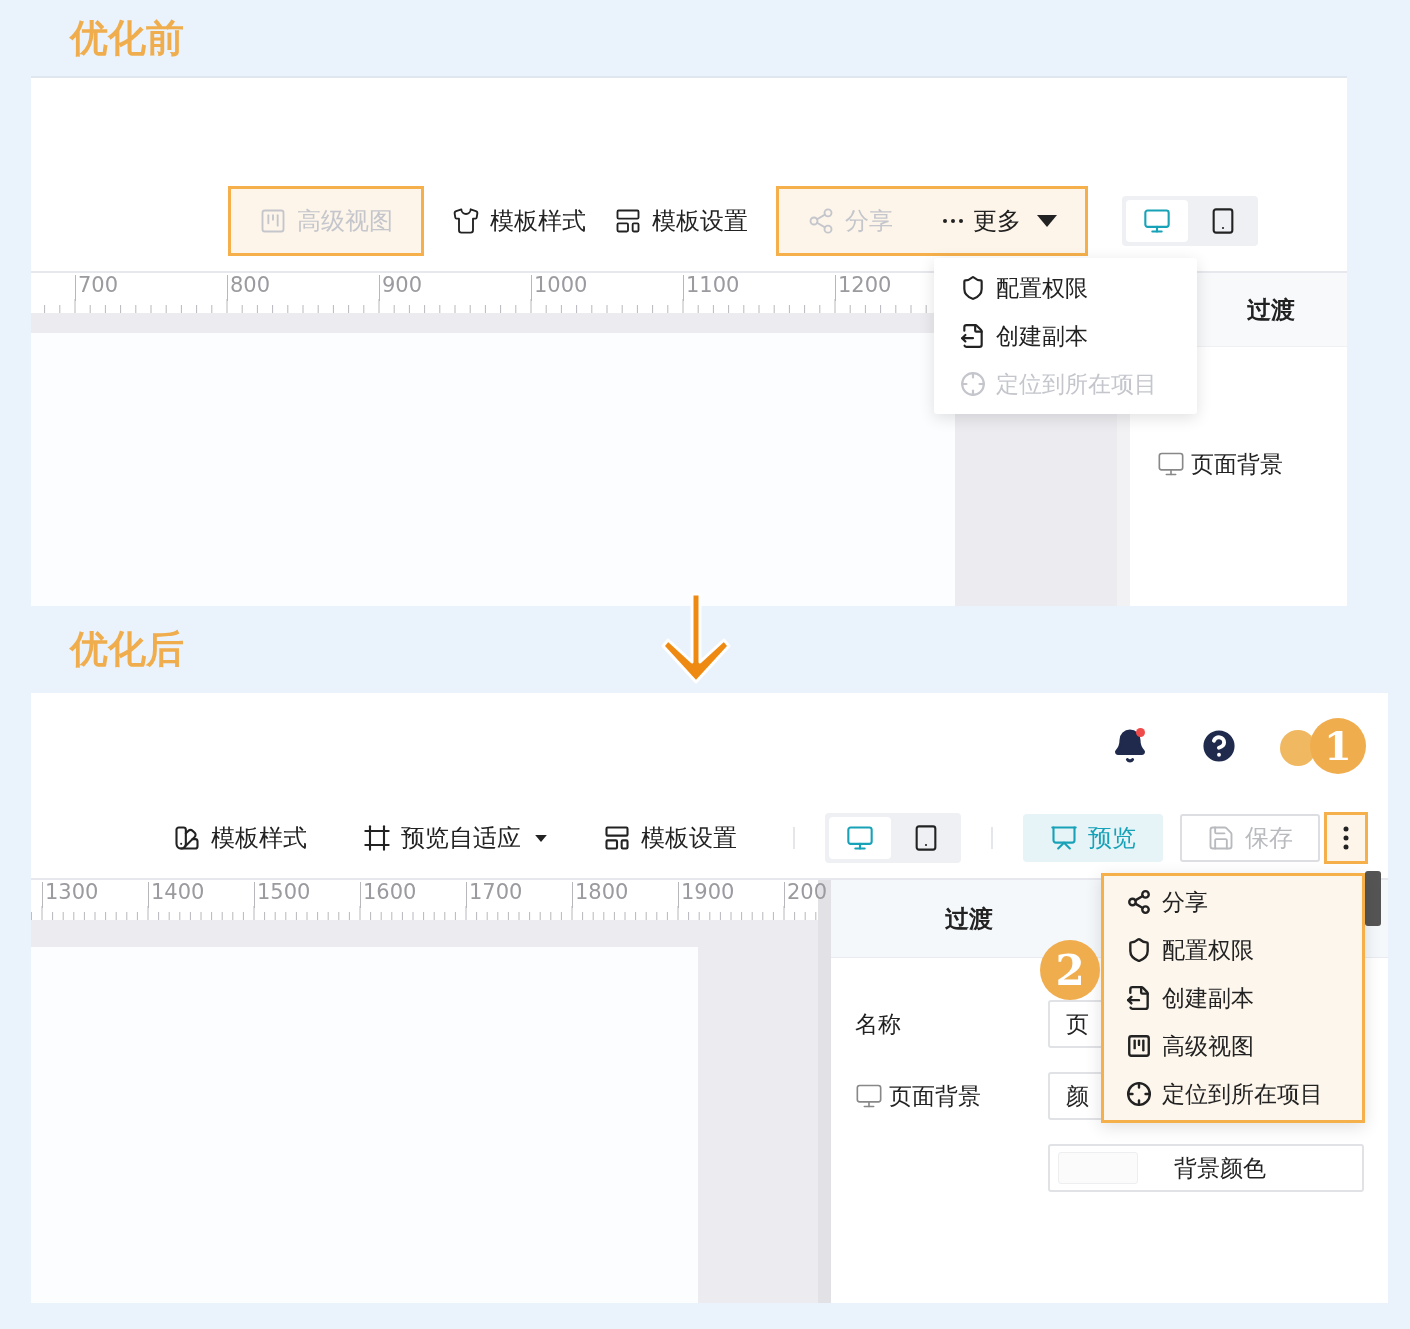 This screenshot has height=1329, width=1410. What do you see at coordinates (1233, 1094) in the screenshot?
I see `menu-item: 定位到所在项目` at bounding box center [1233, 1094].